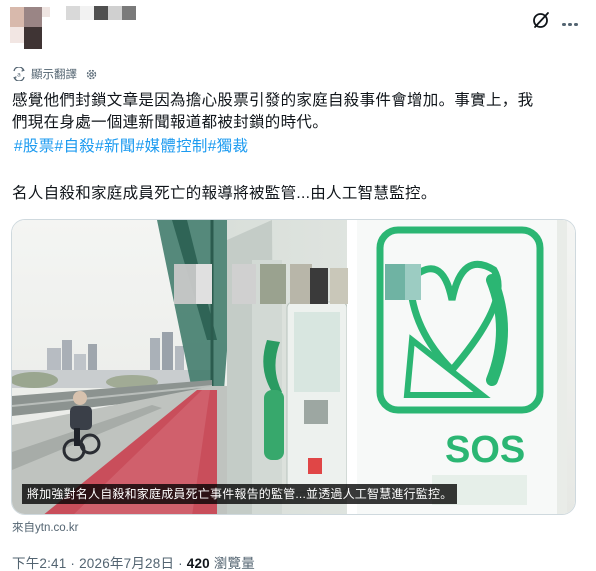  Describe the element at coordinates (198, 563) in the screenshot. I see `views-count: 420` at that location.